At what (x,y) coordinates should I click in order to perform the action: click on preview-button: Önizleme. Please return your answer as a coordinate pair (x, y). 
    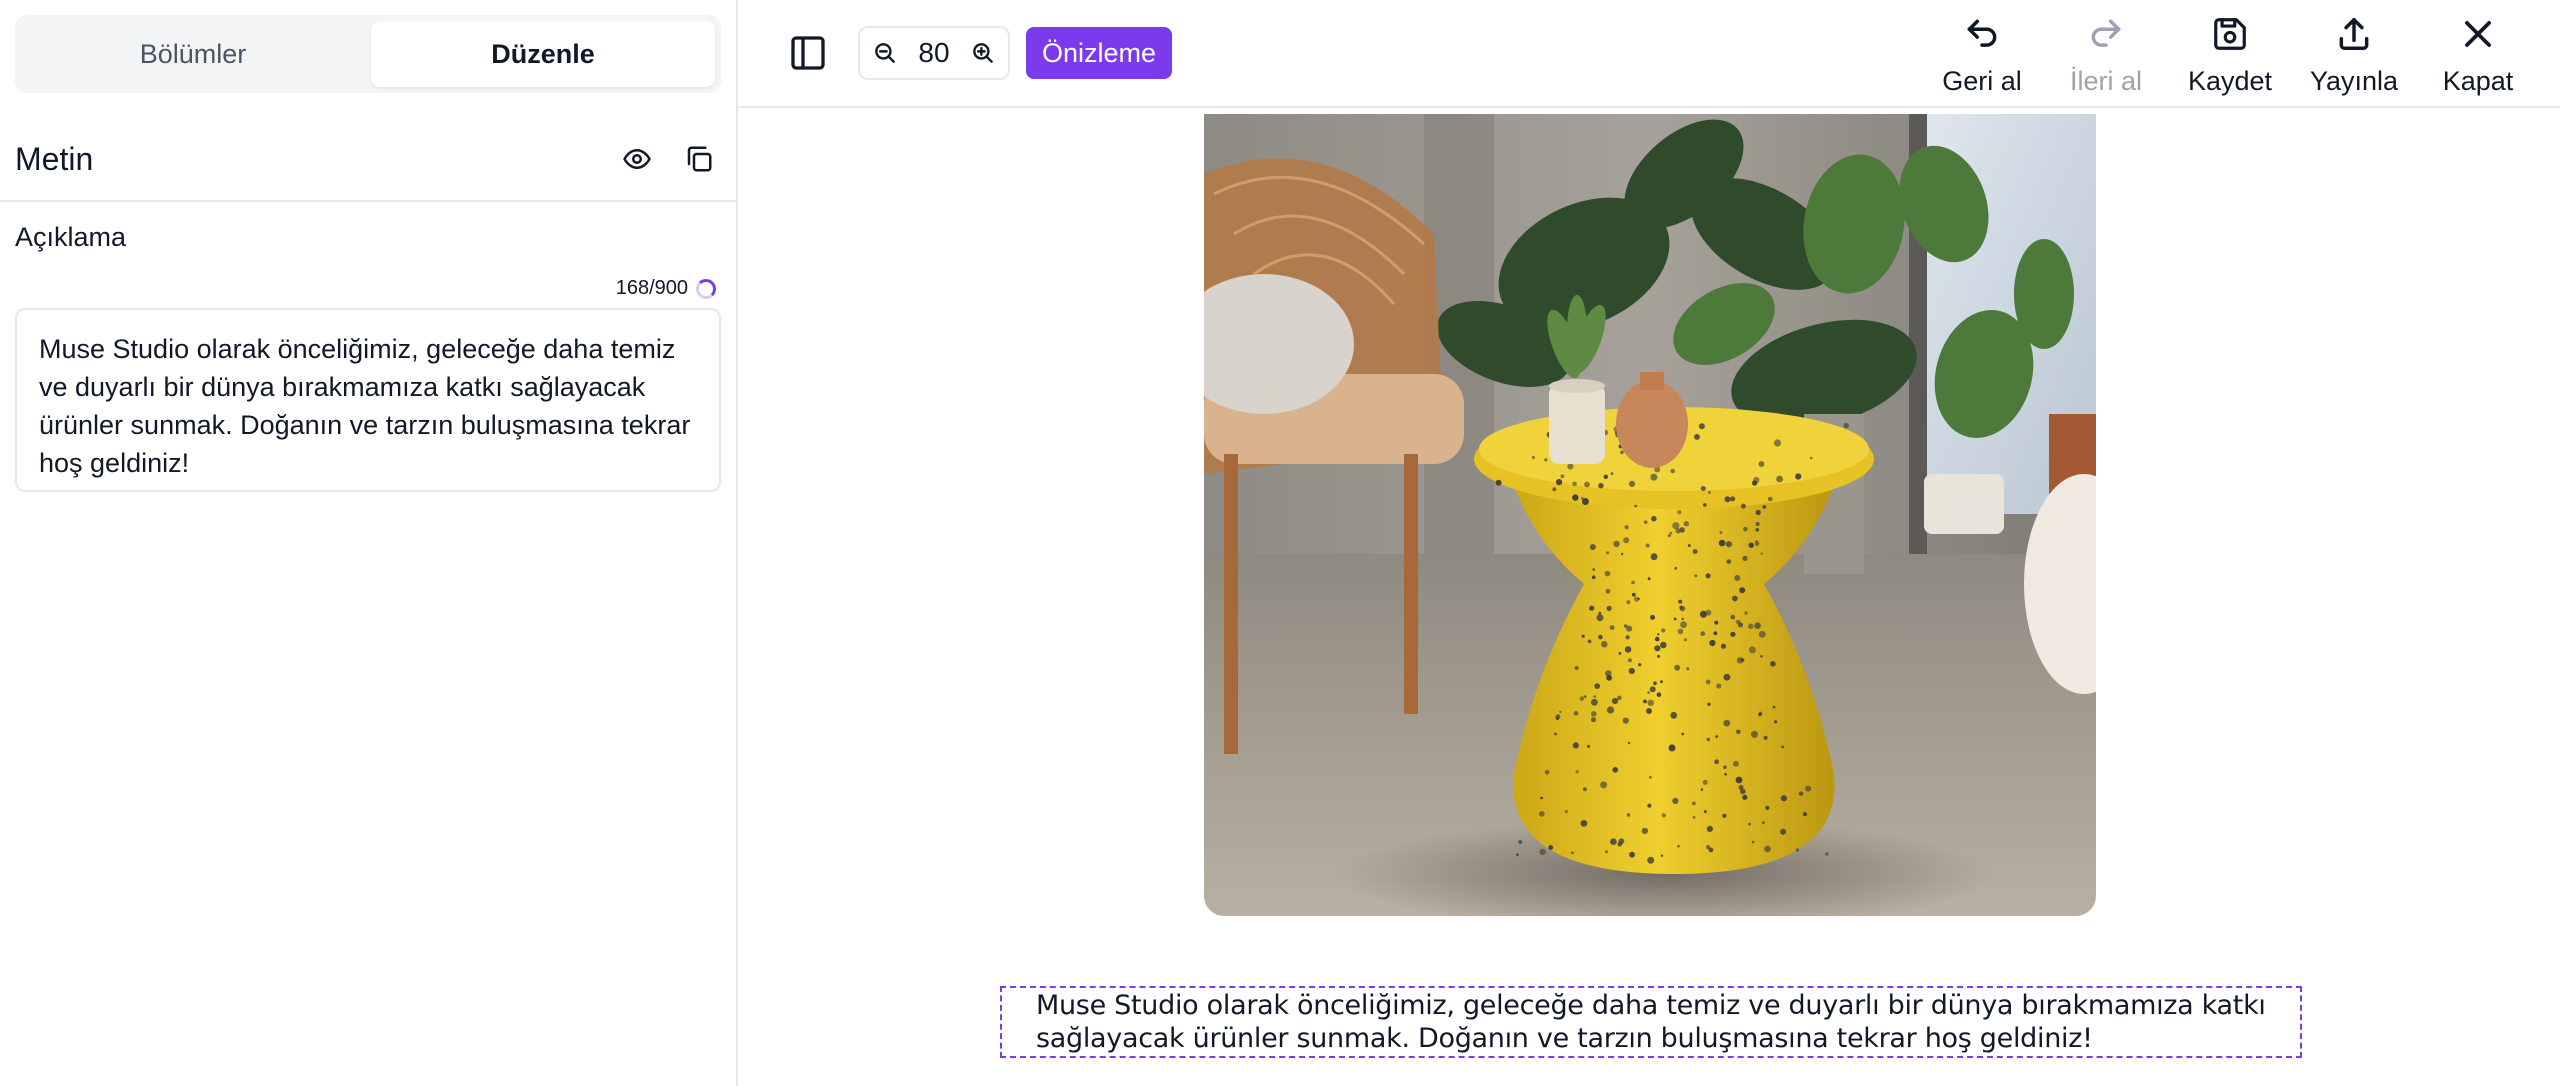
    Looking at the image, I should click on (1099, 53).